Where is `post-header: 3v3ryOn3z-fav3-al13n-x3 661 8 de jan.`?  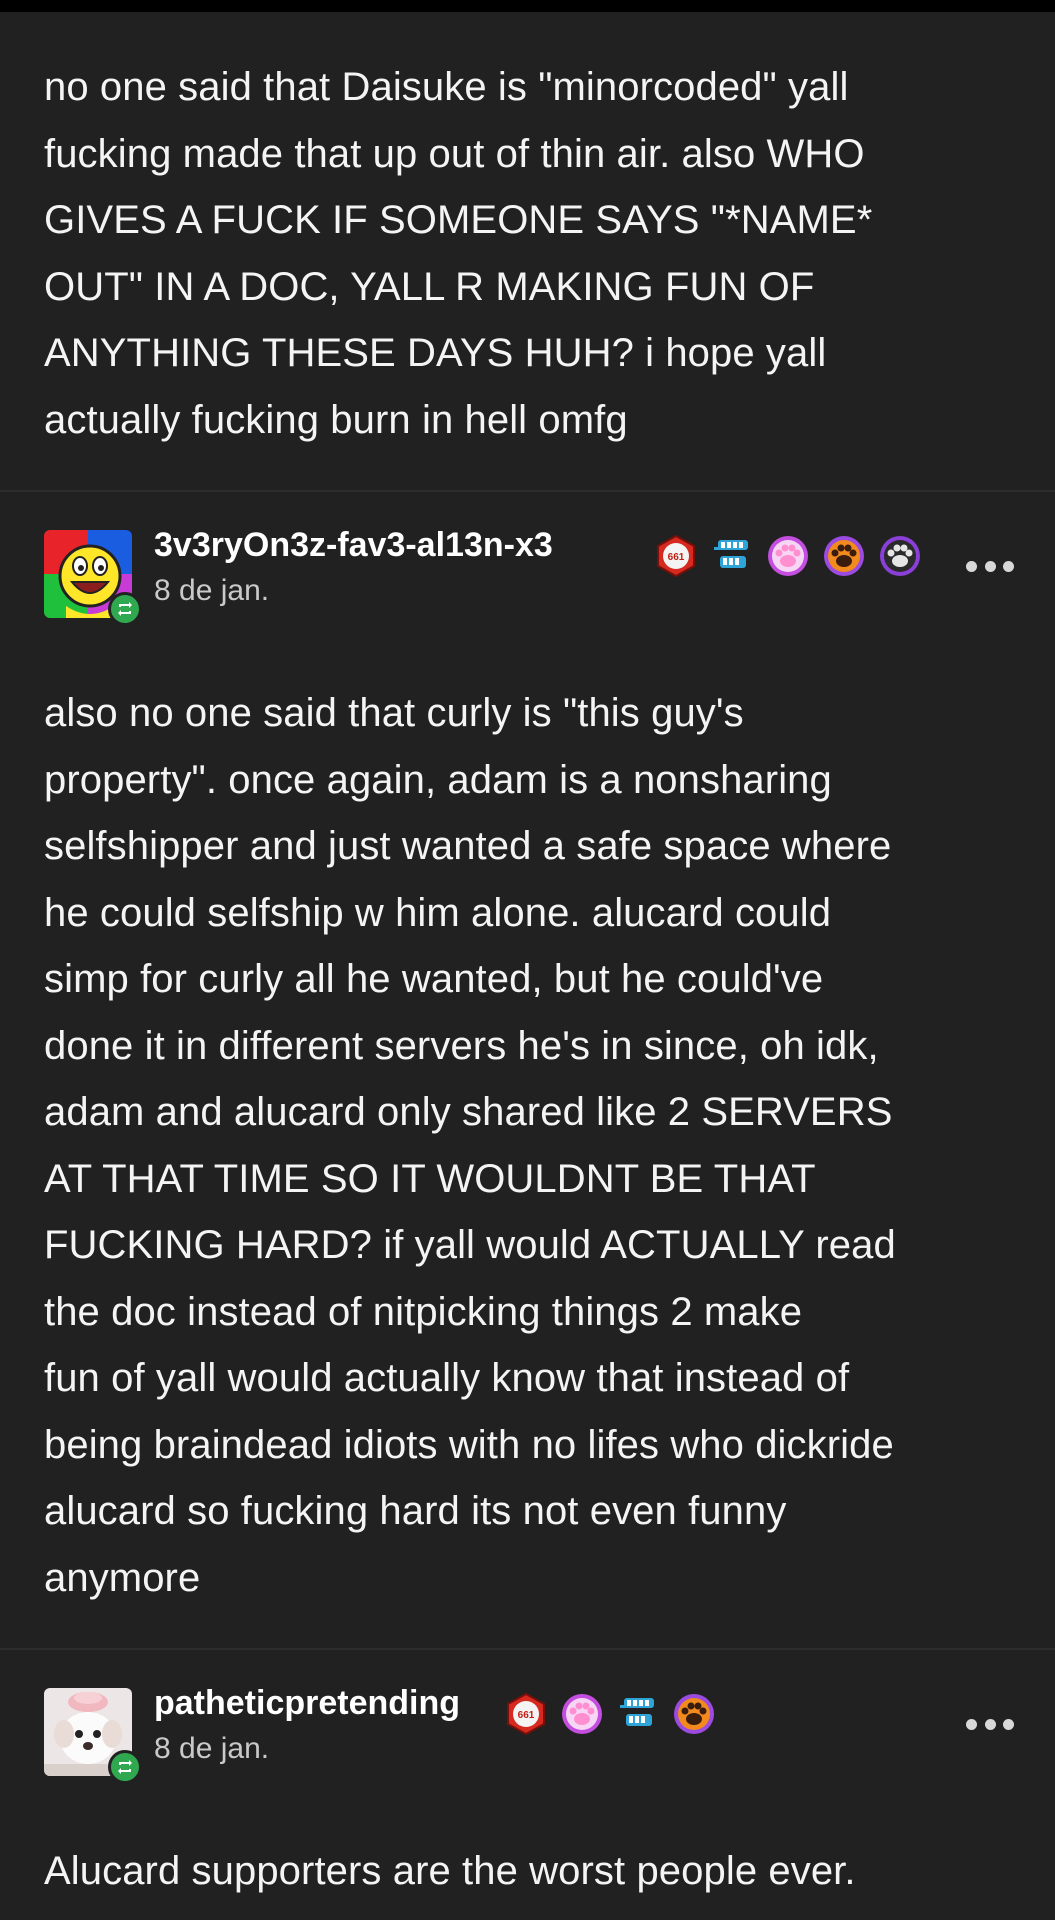
post-header: 3v3ryOn3z-fav3-al13n-x3 661 8 de jan. is located at coordinates (529, 576).